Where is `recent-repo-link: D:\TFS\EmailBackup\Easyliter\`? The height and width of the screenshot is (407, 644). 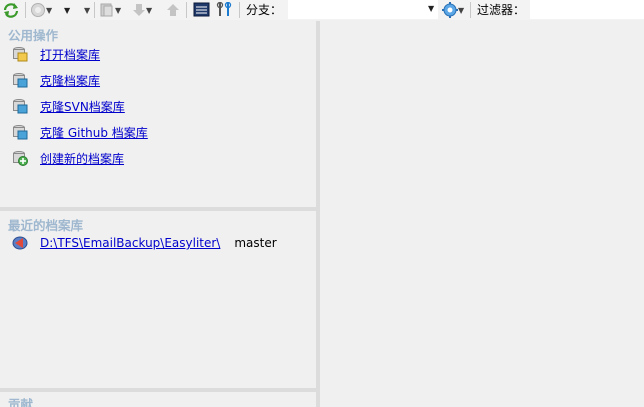 recent-repo-link: D:\TFS\EmailBackup\Easyliter\ is located at coordinates (130, 243).